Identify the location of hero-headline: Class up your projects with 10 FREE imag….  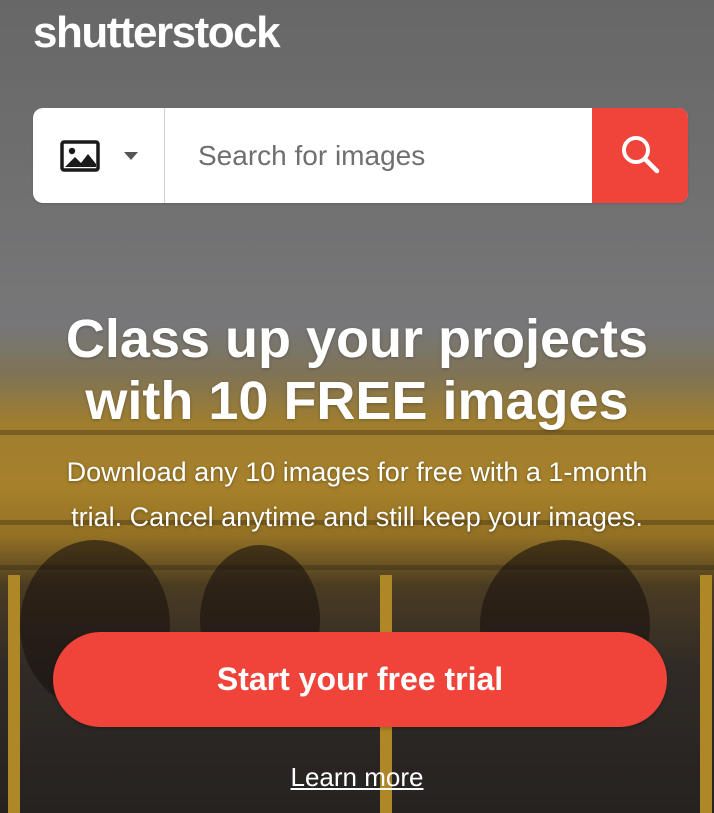
(357, 370).